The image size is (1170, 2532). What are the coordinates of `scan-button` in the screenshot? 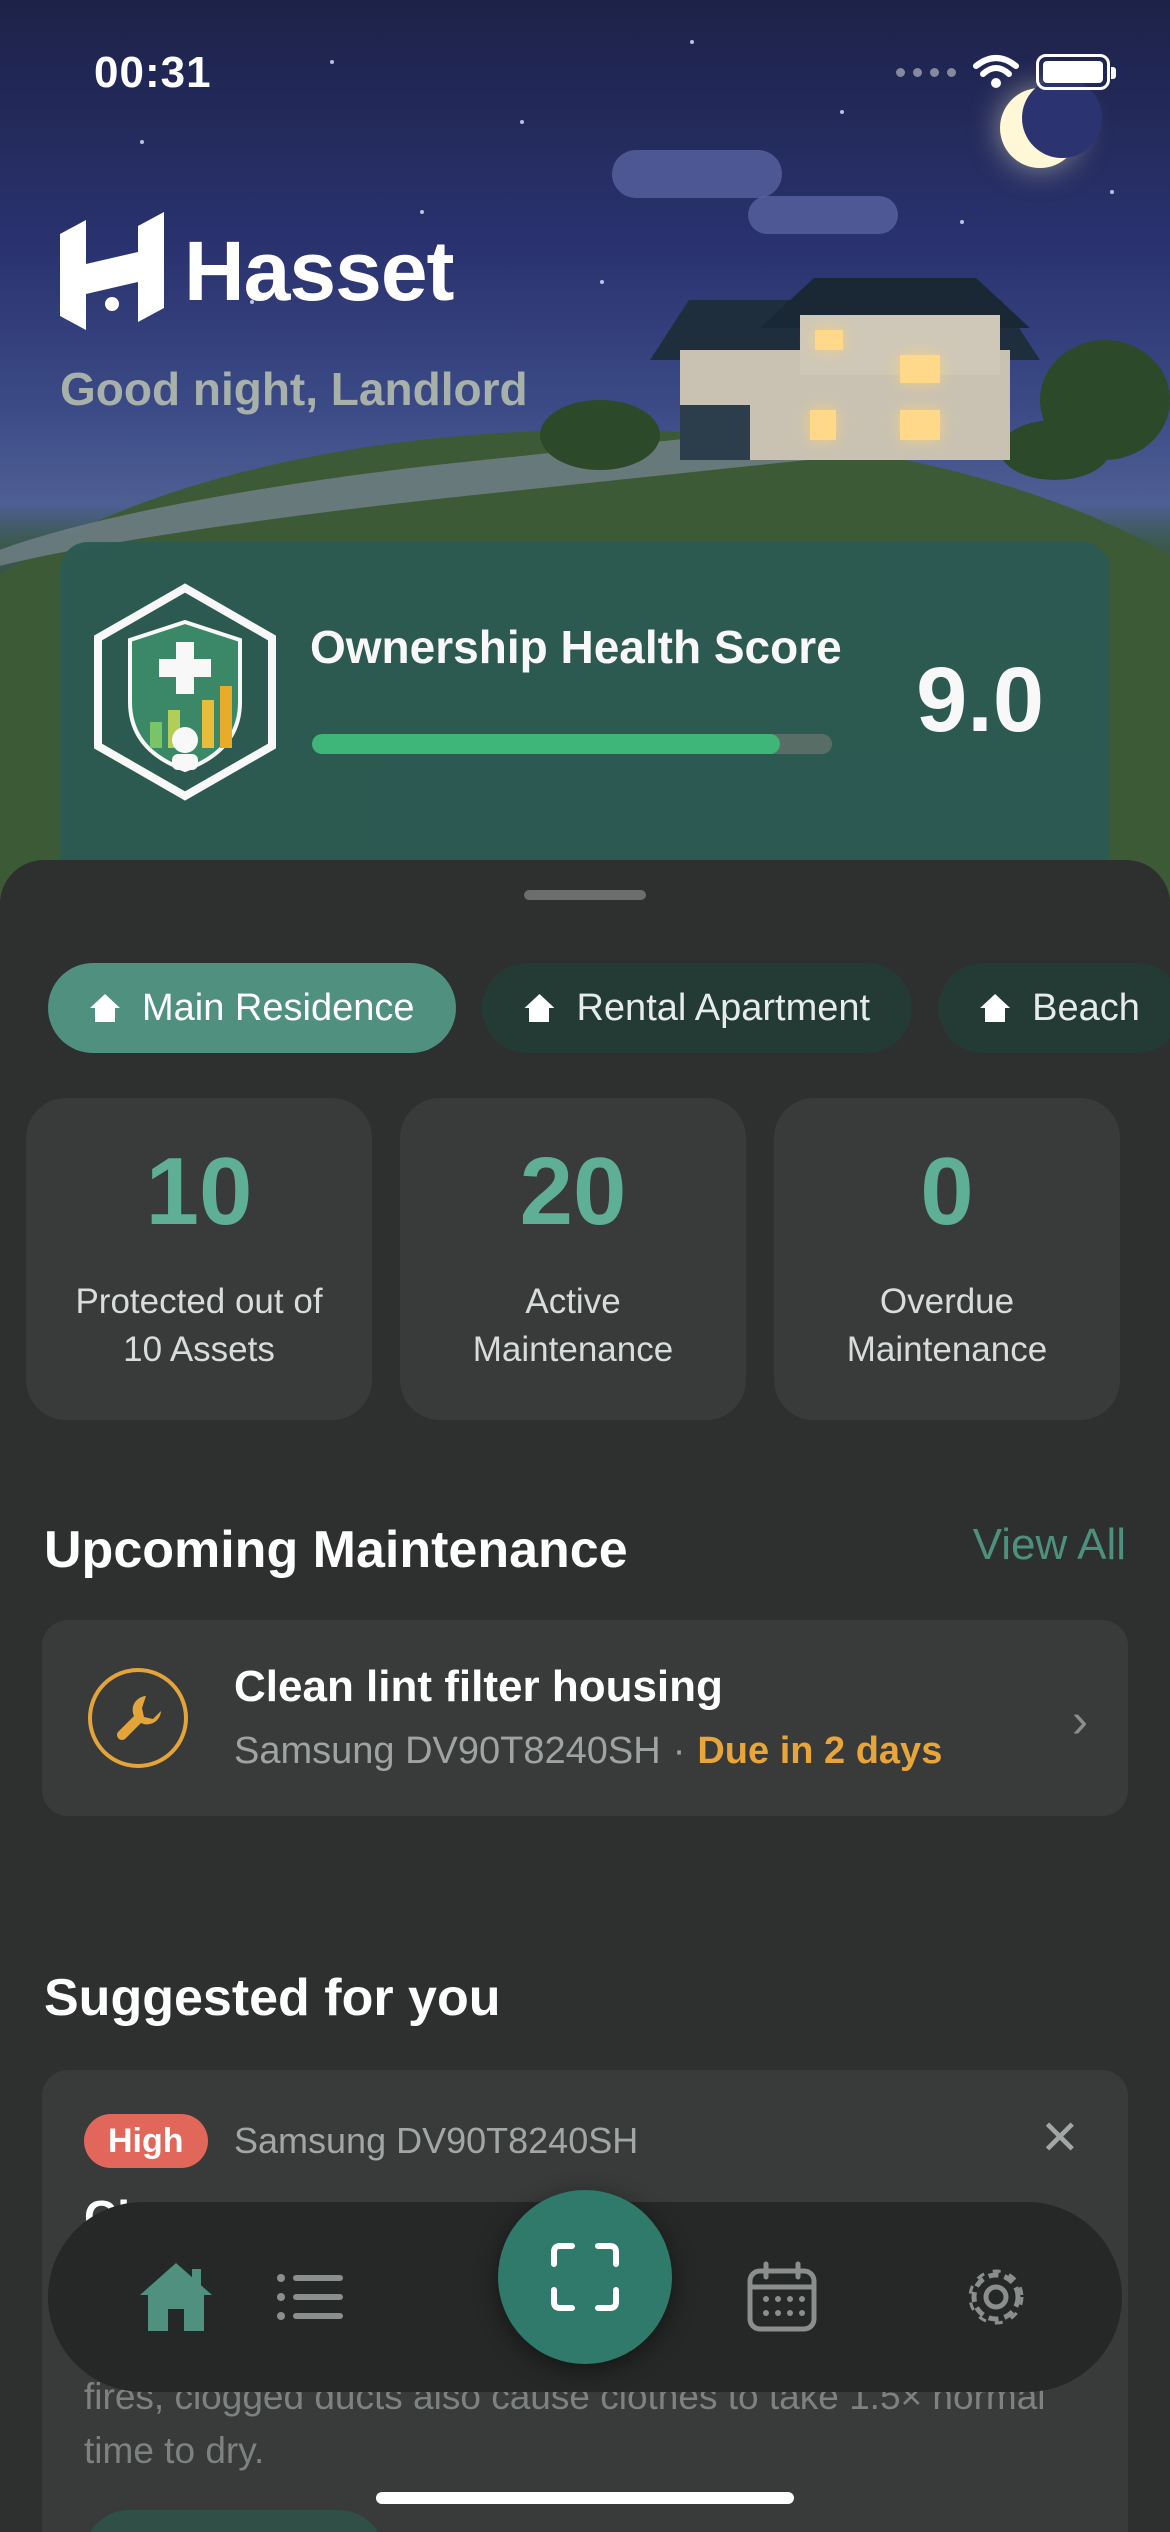 It's located at (585, 2277).